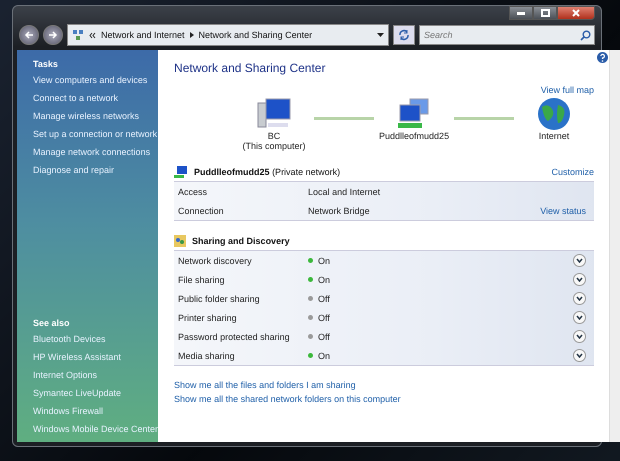 This screenshot has width=620, height=461. I want to click on page-title: Network and Sharing Center, so click(250, 68).